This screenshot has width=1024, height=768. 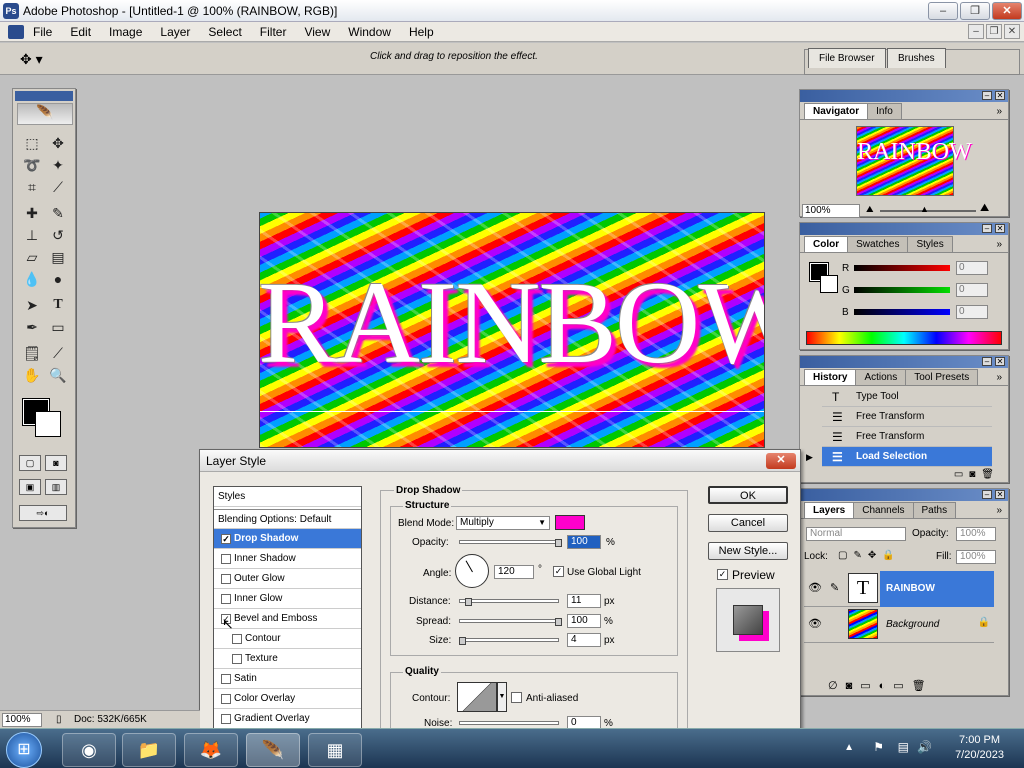 What do you see at coordinates (287, 699) in the screenshot?
I see `style-item-color-overlay: Color Overlay` at bounding box center [287, 699].